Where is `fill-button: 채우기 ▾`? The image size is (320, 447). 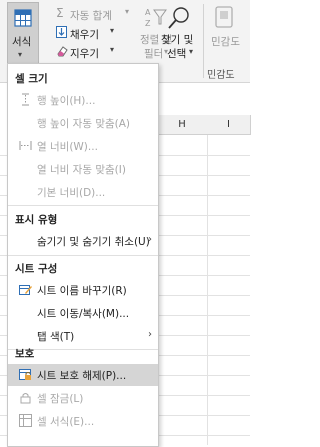
fill-button: 채우기 ▾ is located at coordinates (91, 33).